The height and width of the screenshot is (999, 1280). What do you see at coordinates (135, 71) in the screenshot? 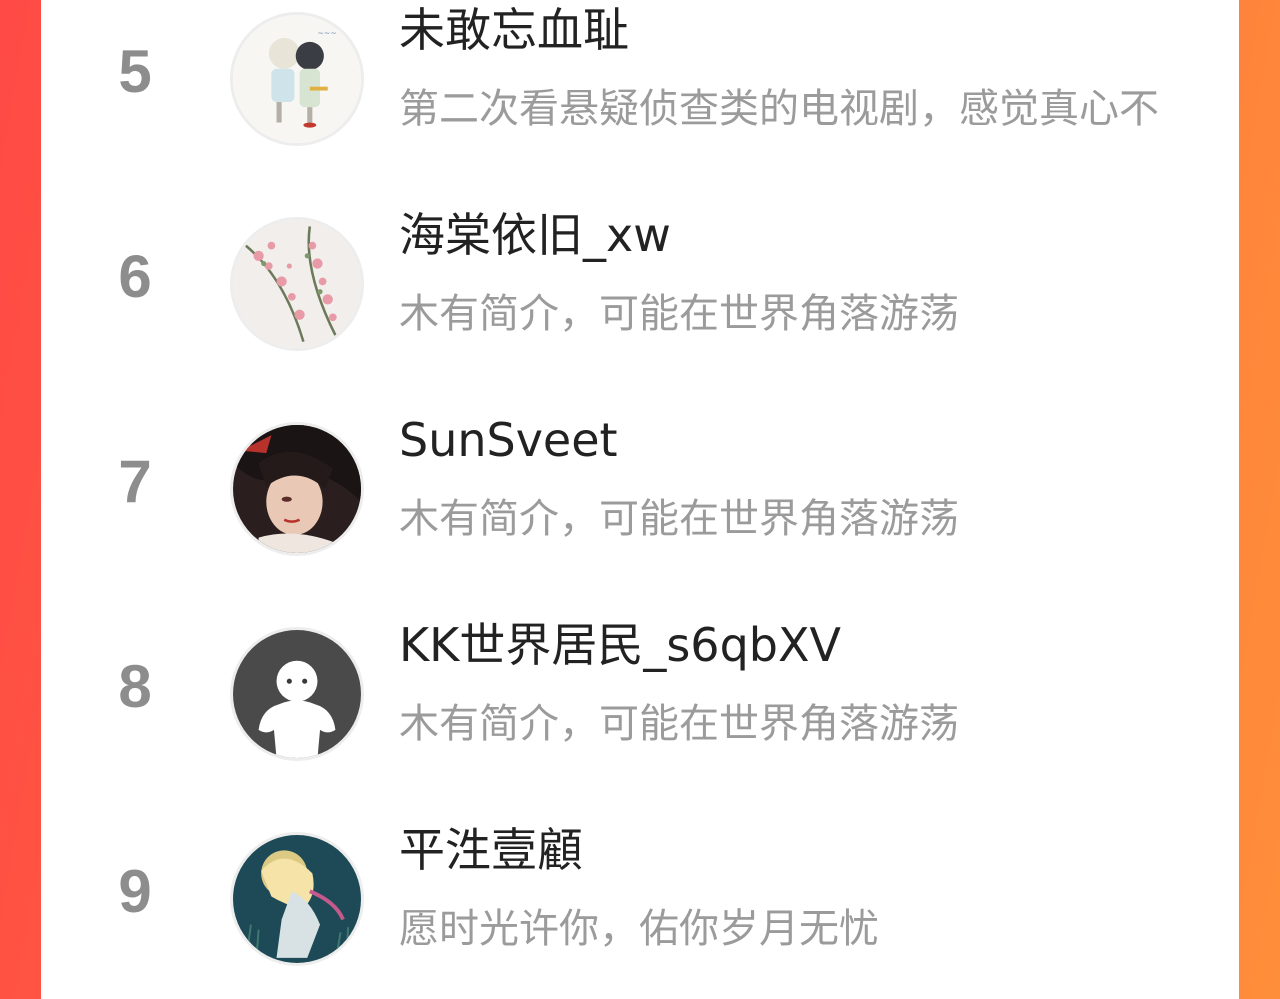
I see `rank-number: 5` at bounding box center [135, 71].